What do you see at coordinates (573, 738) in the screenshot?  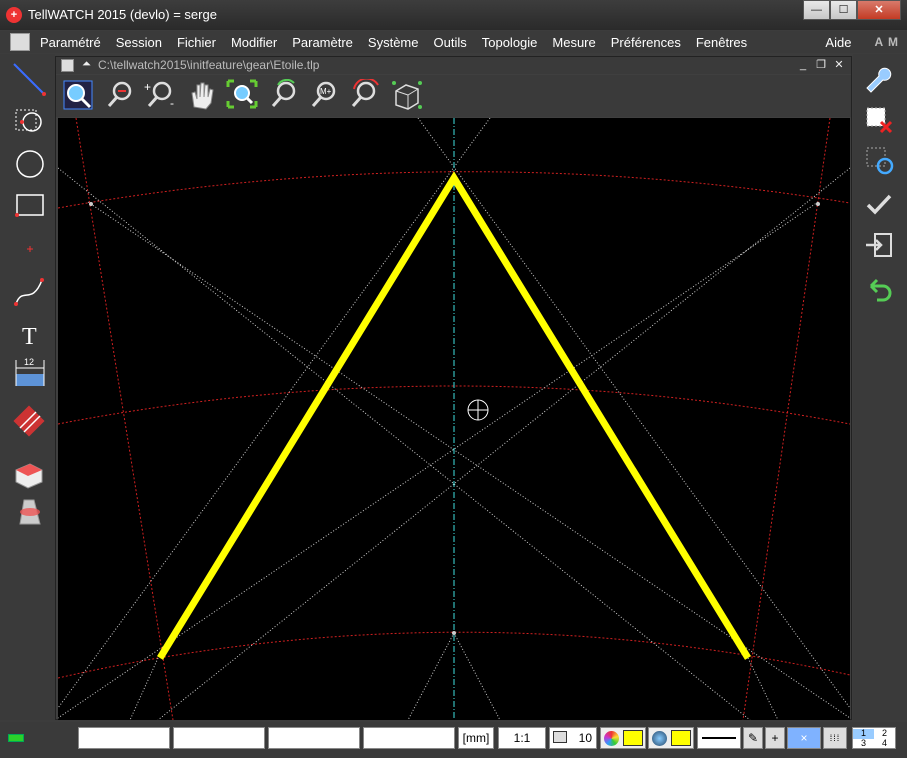 I see `layer-count-field: 10` at bounding box center [573, 738].